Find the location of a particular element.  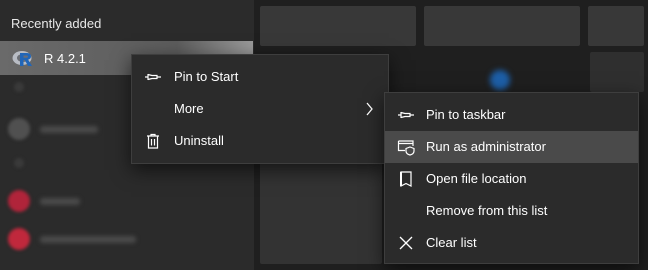

menu-item-label: Pin to Start is located at coordinates (206, 76).